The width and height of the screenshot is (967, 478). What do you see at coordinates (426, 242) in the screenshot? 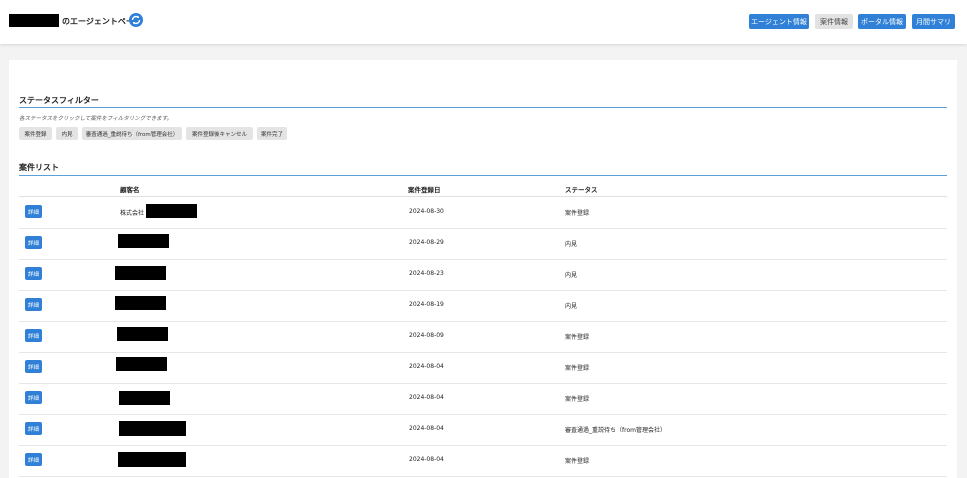
I see `case-date: 2024-08-29` at bounding box center [426, 242].